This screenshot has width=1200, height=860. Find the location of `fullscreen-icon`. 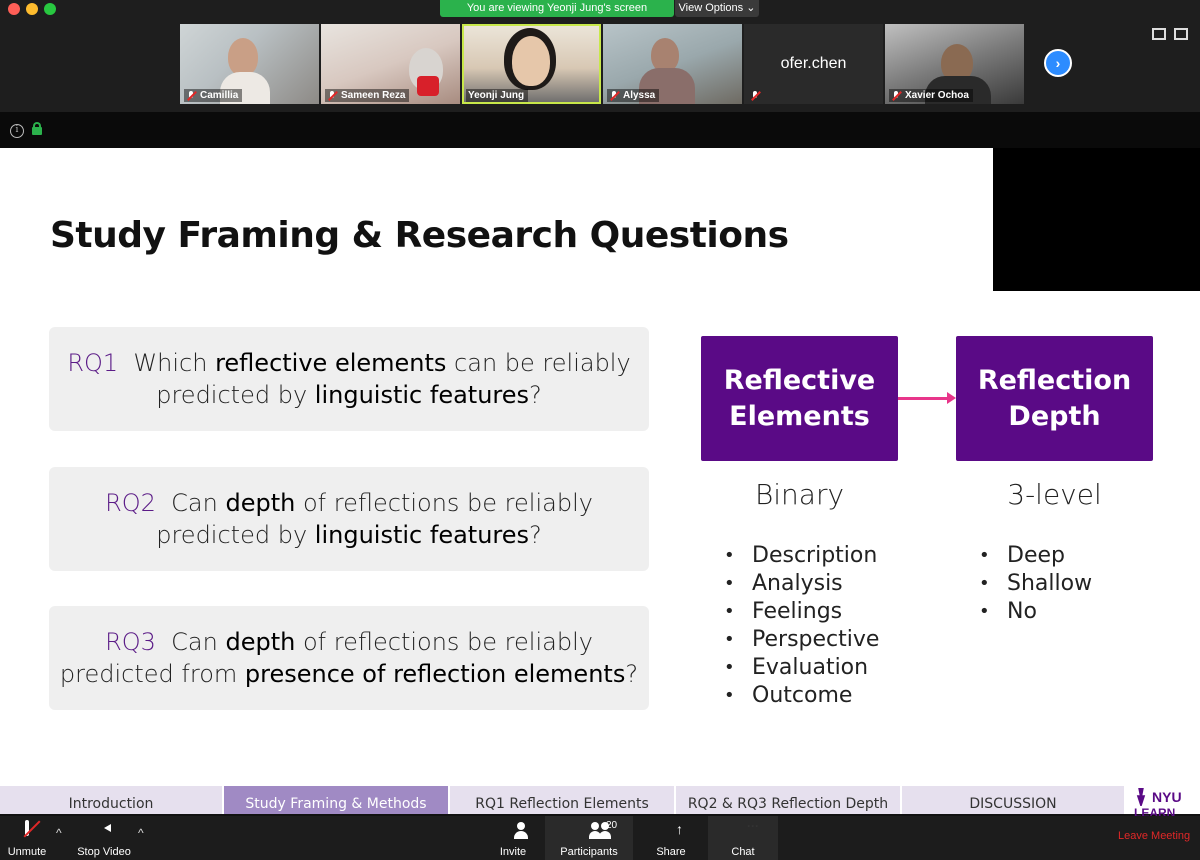

fullscreen-icon is located at coordinates (1181, 34).